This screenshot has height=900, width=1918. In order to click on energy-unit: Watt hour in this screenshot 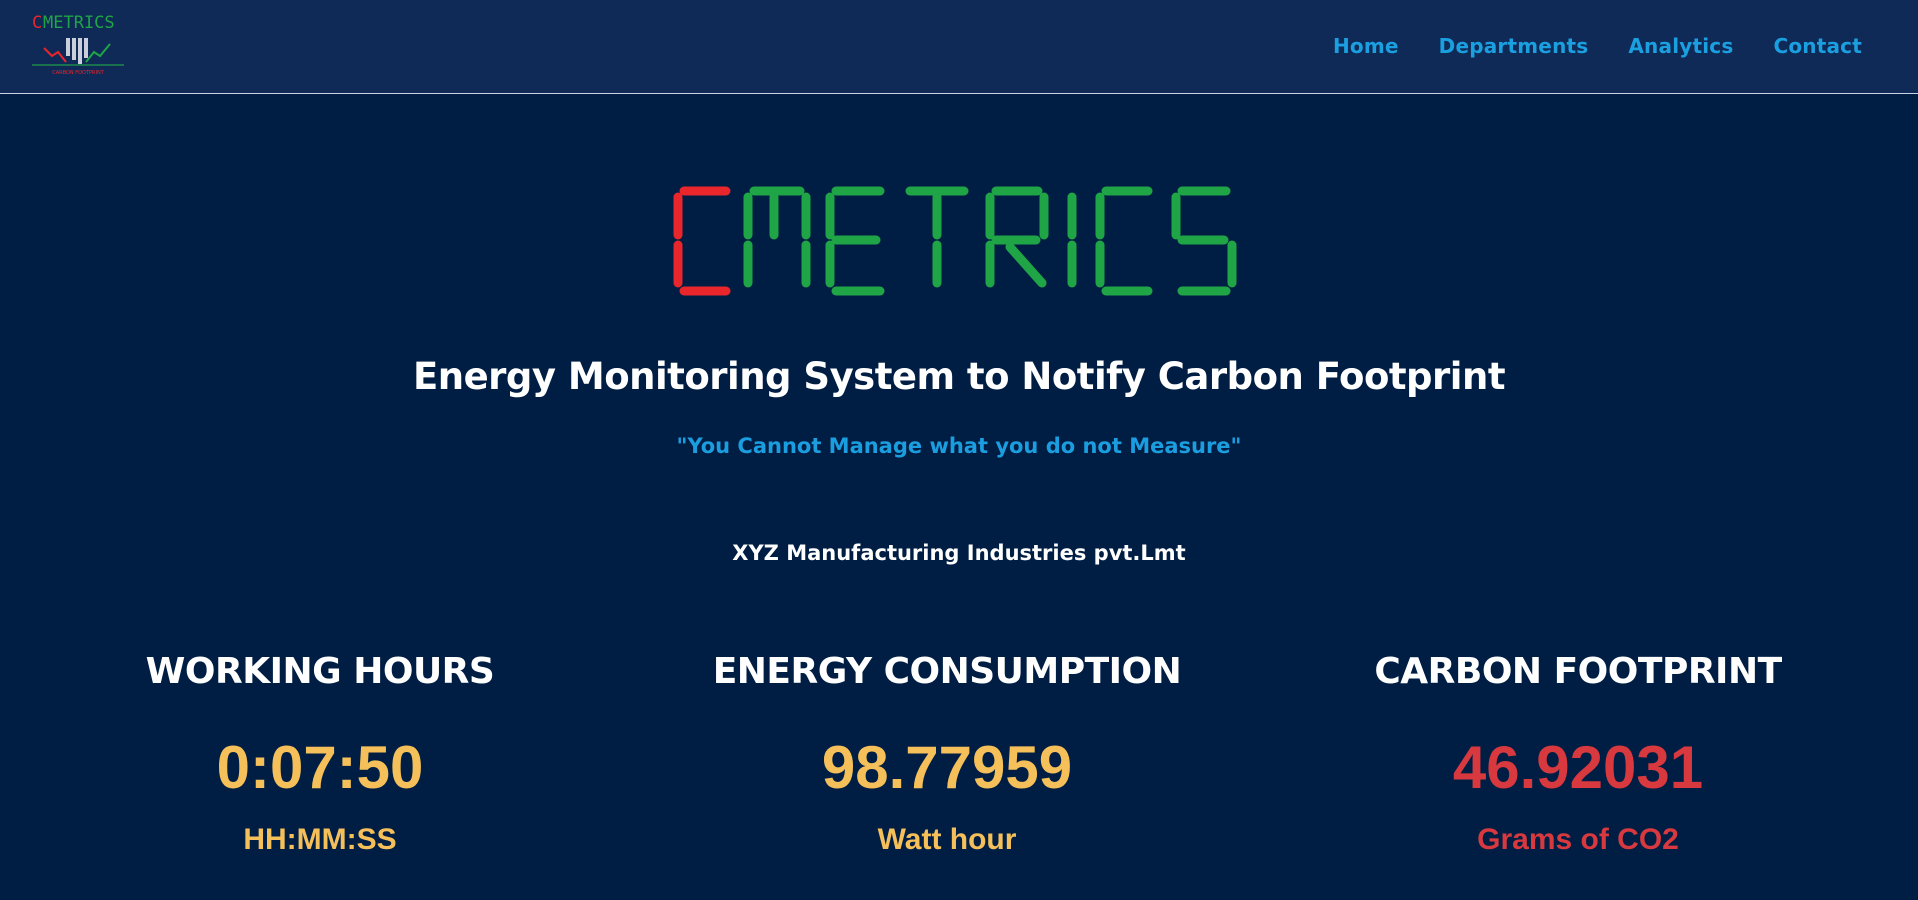, I will do `click(947, 839)`.